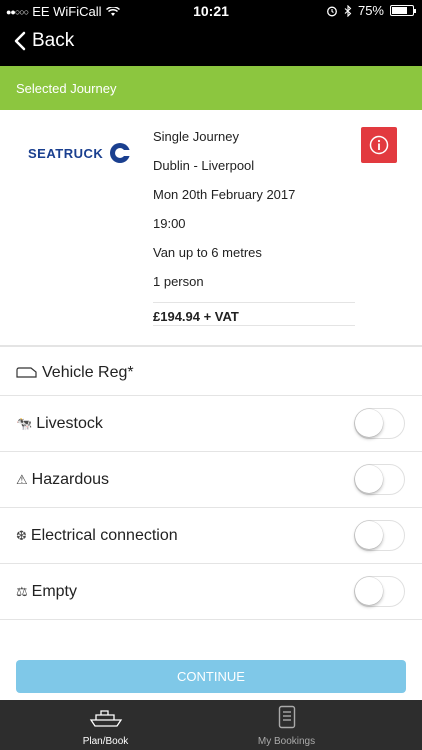  Describe the element at coordinates (22, 479) in the screenshot. I see `hazard-icon: ⚠` at that location.